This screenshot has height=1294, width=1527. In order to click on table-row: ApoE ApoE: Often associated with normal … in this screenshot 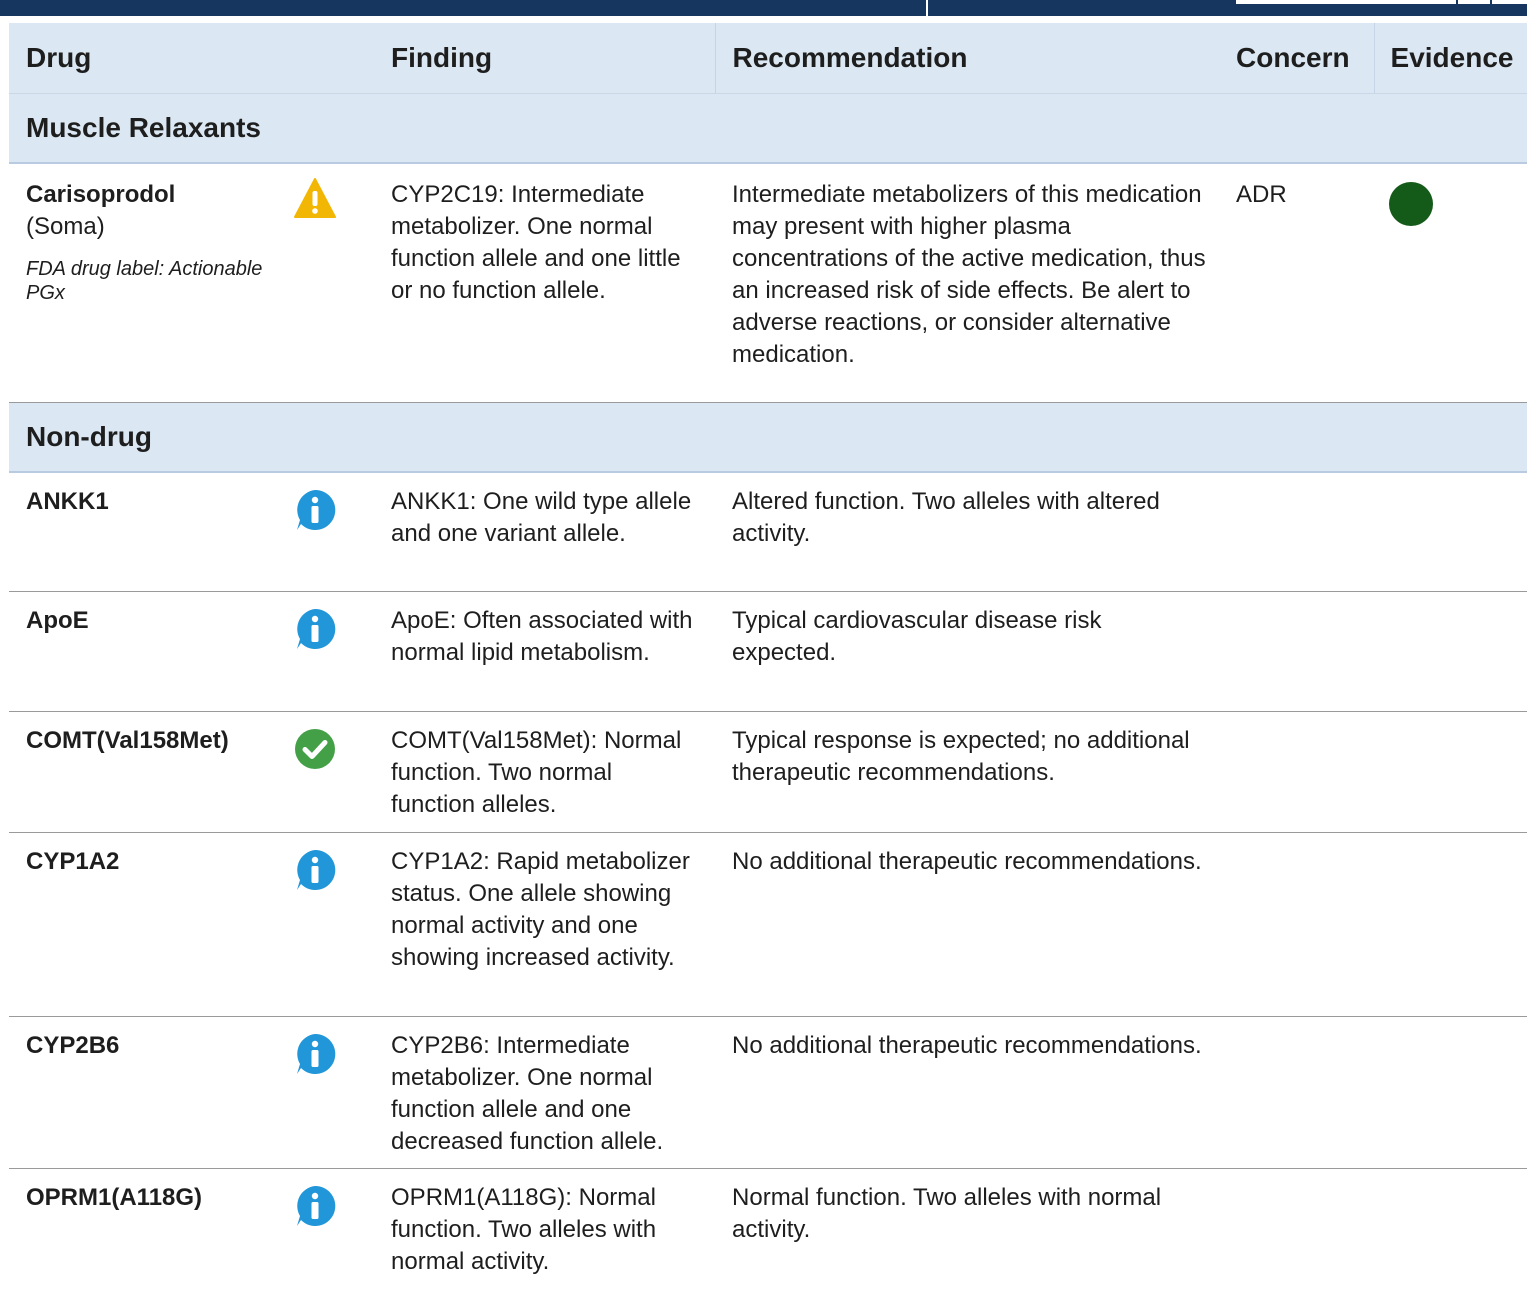, I will do `click(768, 651)`.